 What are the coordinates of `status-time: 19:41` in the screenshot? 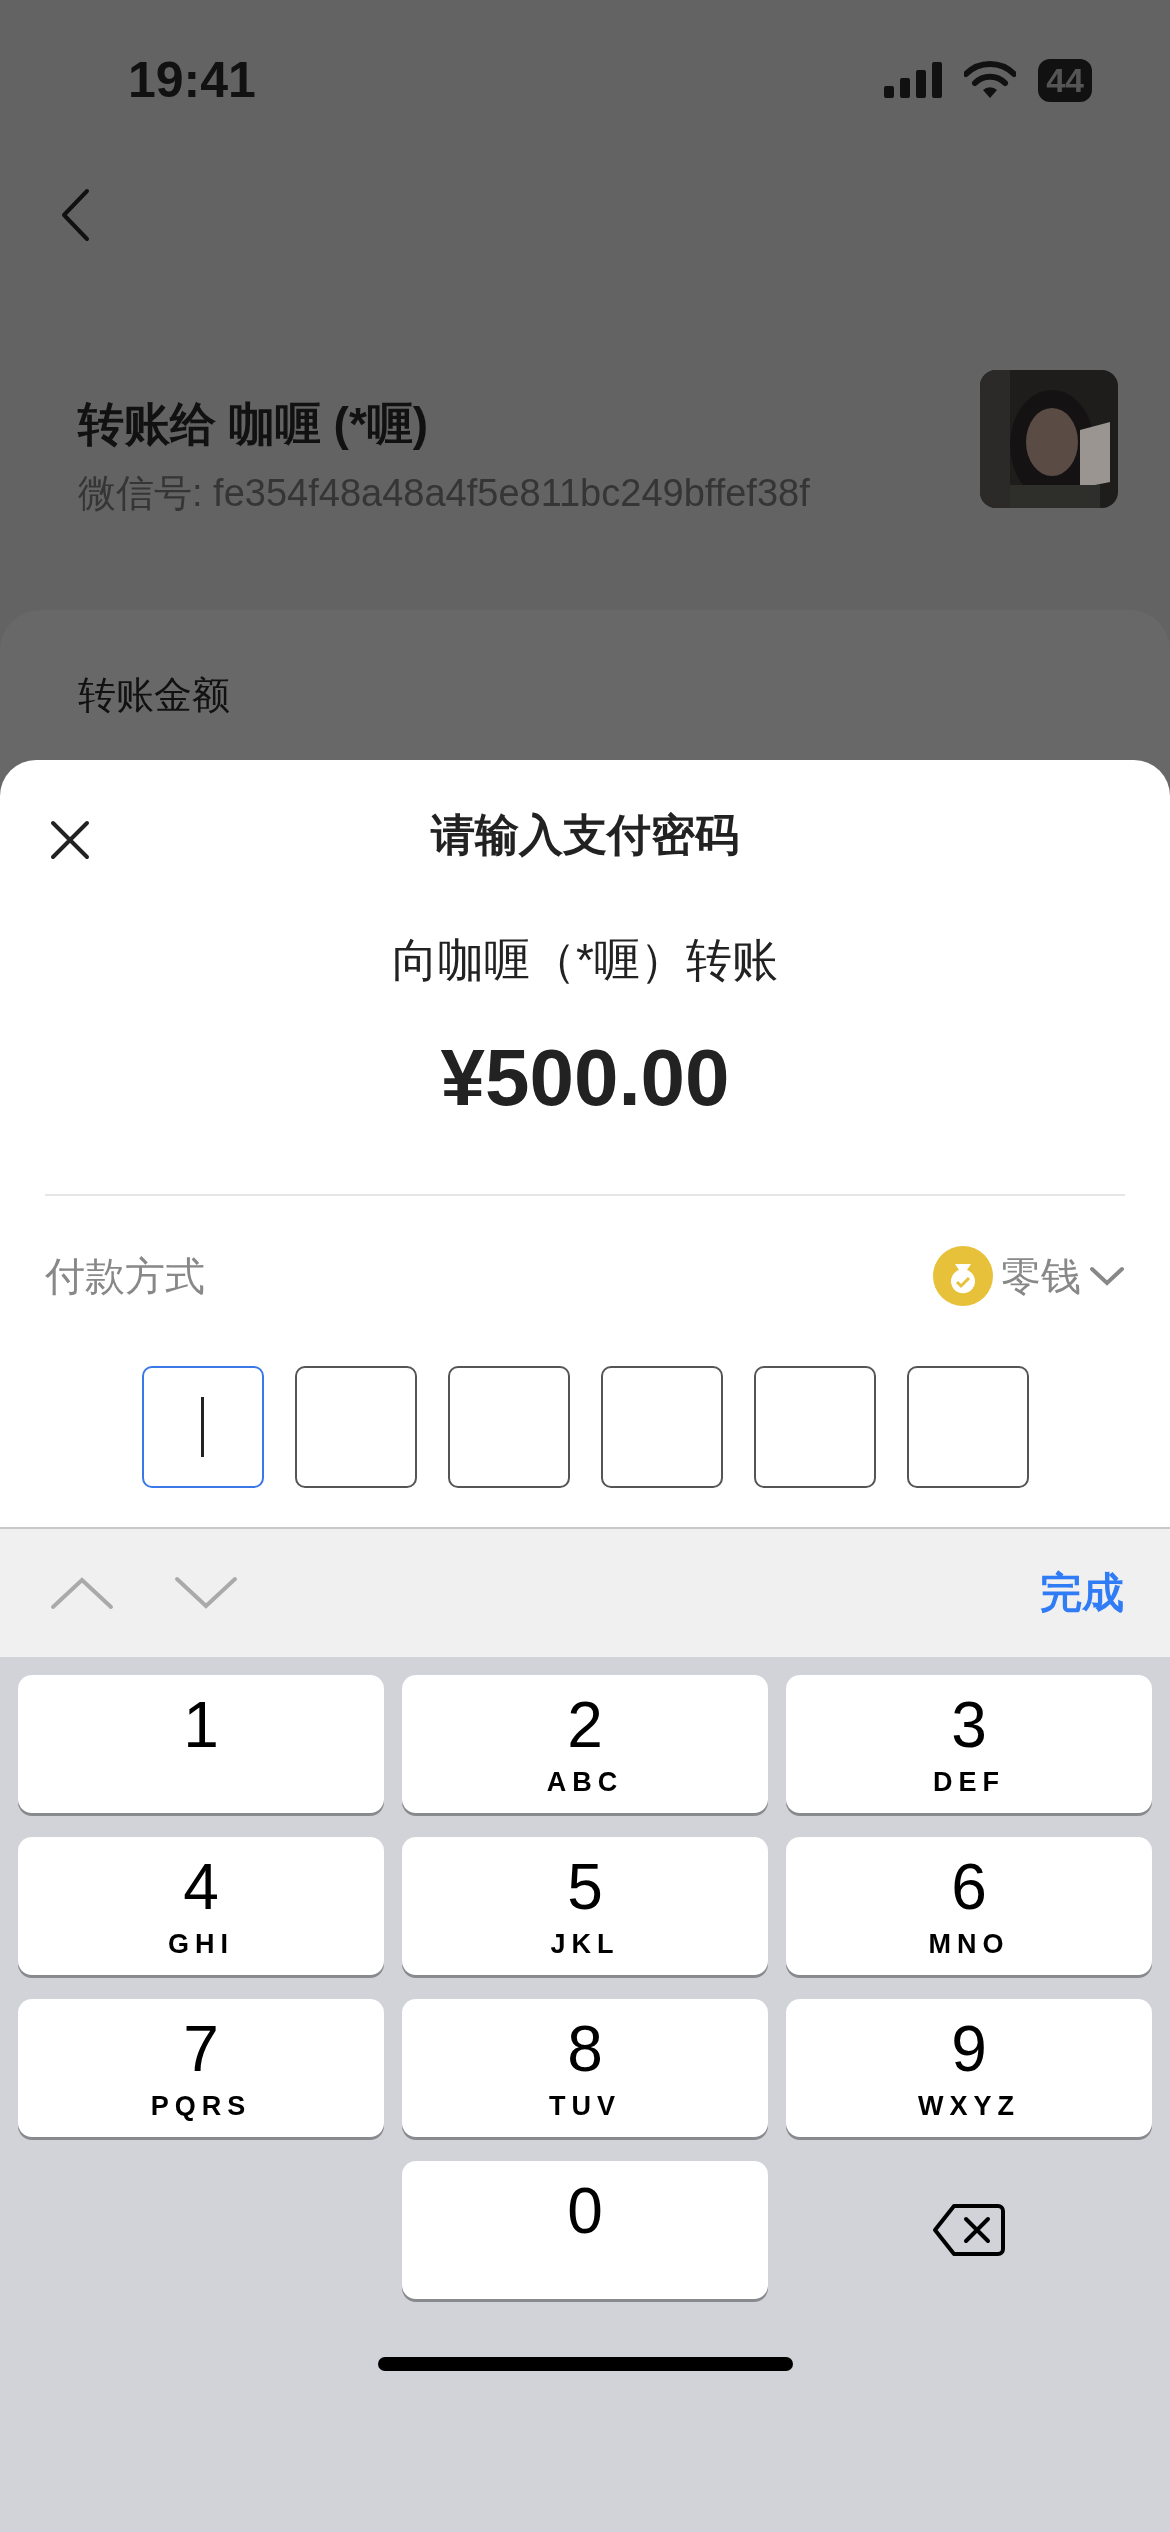 It's located at (192, 80).